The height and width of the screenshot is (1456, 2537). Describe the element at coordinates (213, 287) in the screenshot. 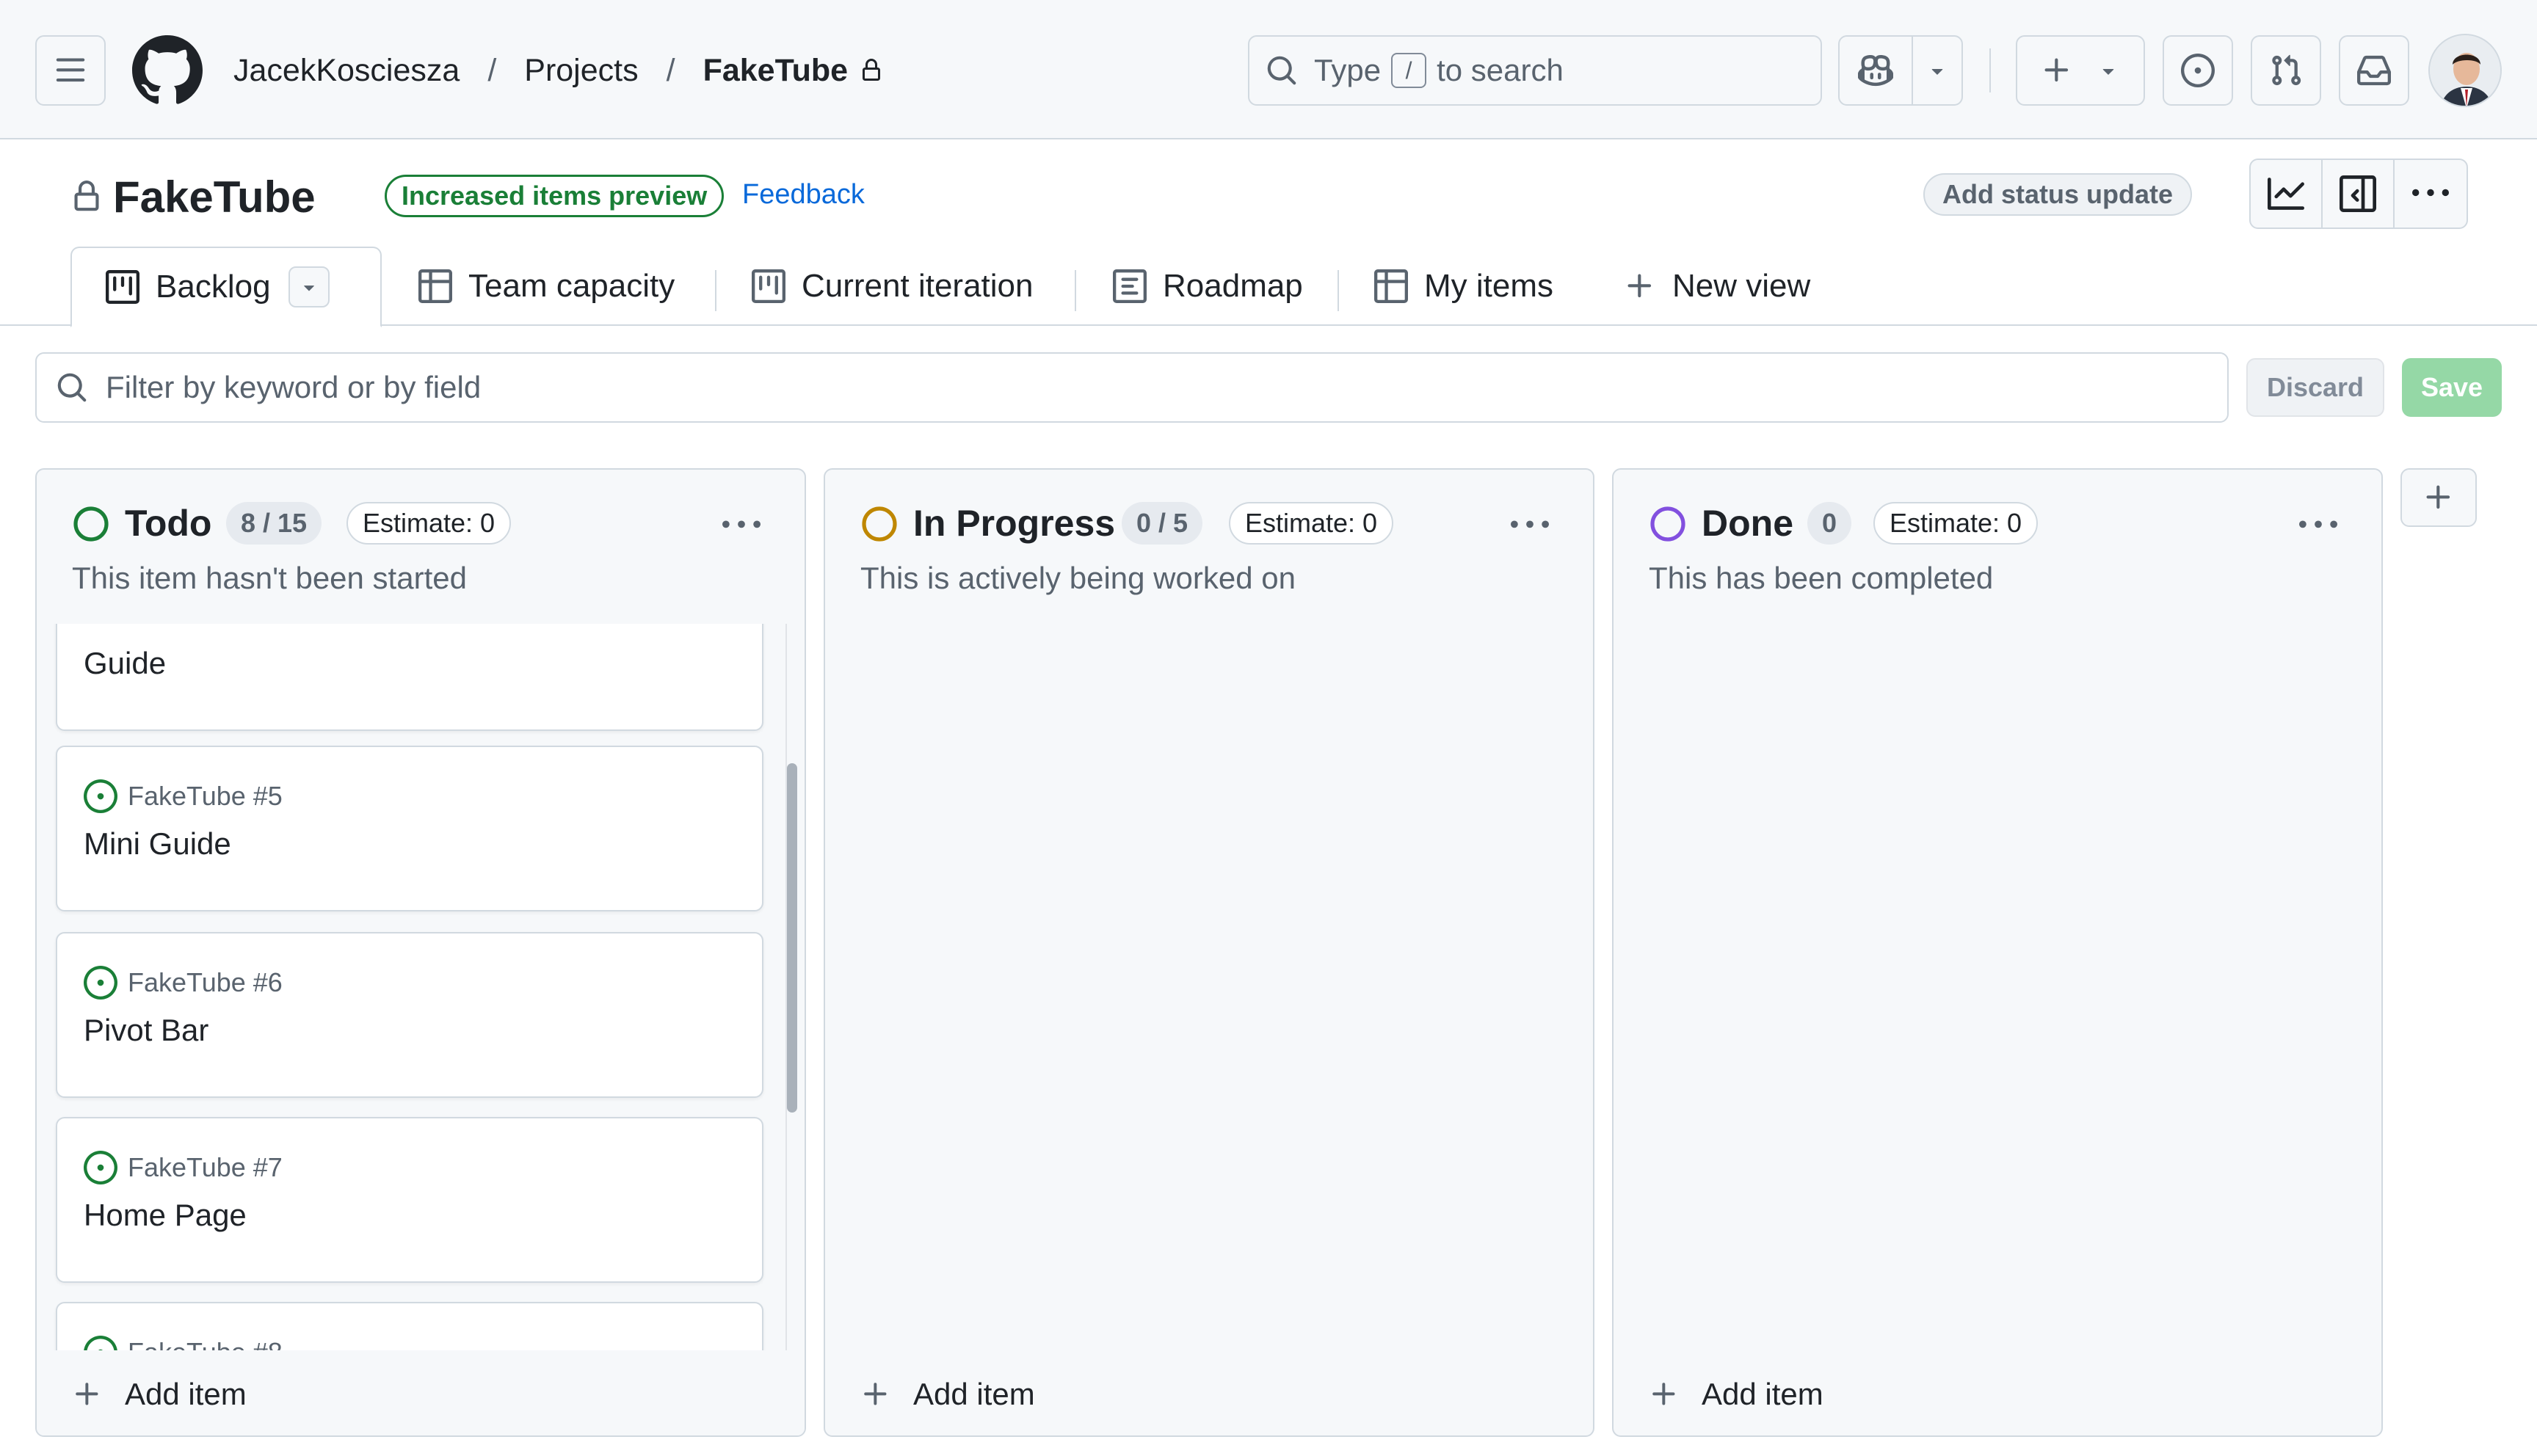

I see `tab-label: Backlog` at that location.